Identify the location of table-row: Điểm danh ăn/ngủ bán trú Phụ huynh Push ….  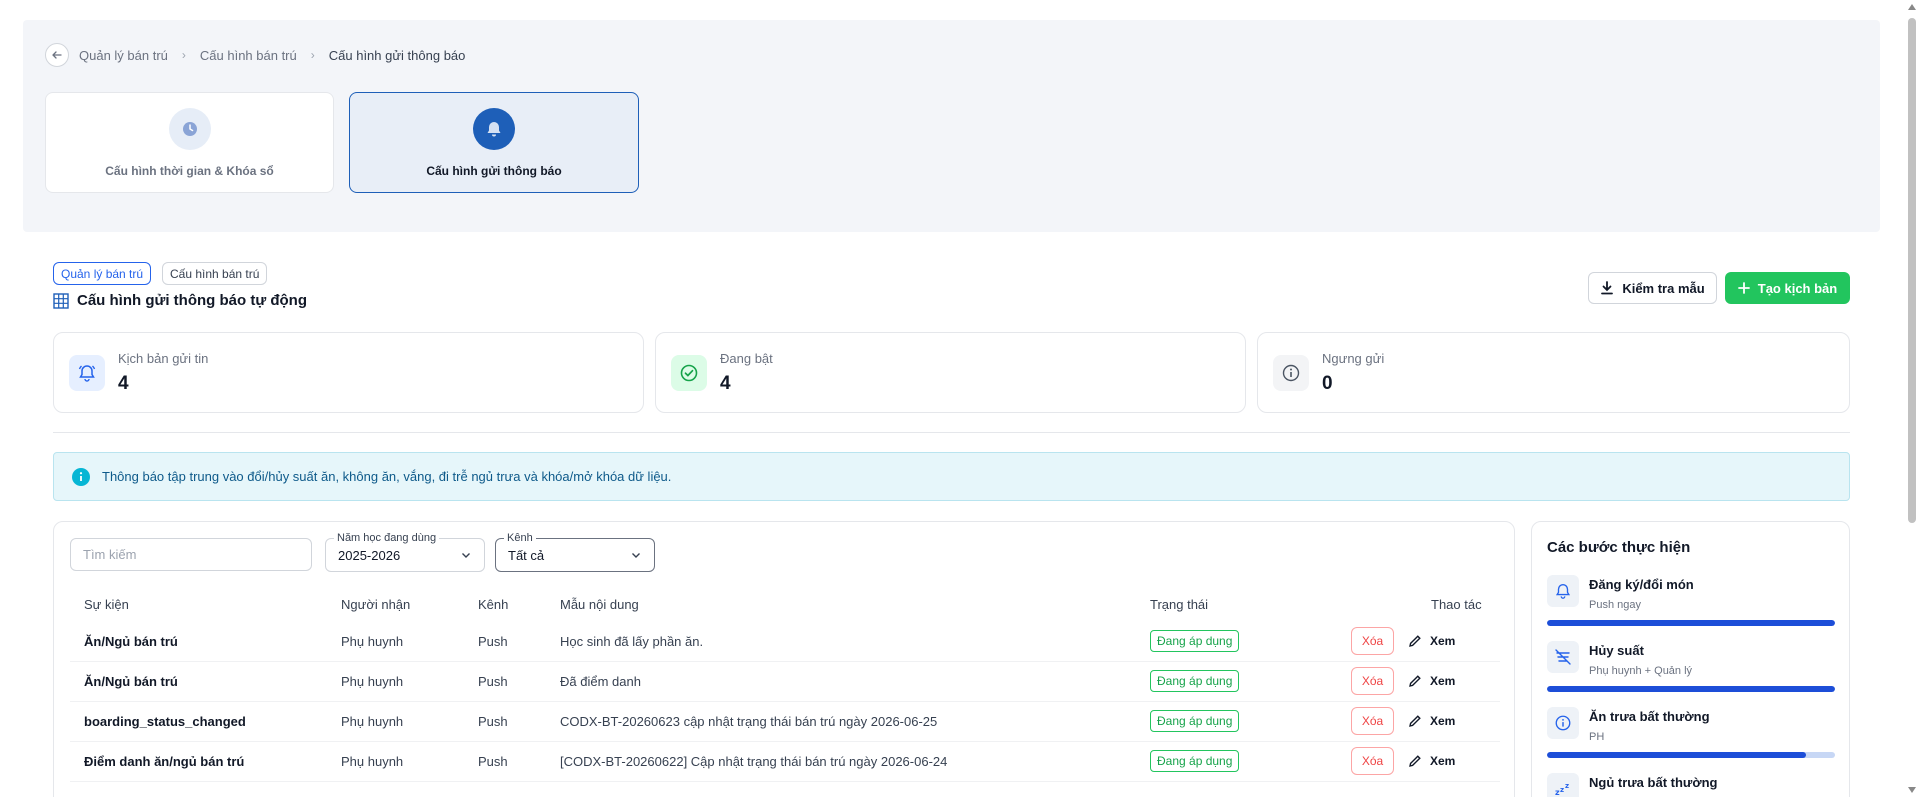
(785, 762).